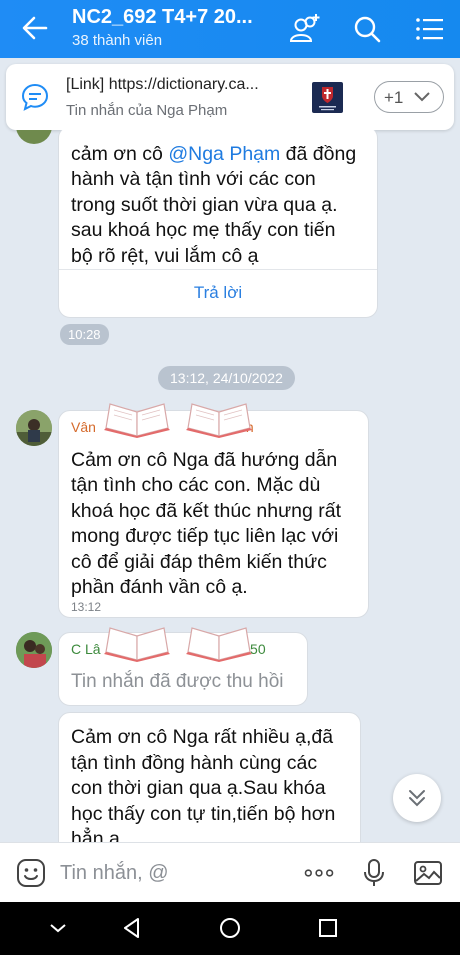 The width and height of the screenshot is (460, 955). I want to click on link-thumbnail, so click(327, 97).